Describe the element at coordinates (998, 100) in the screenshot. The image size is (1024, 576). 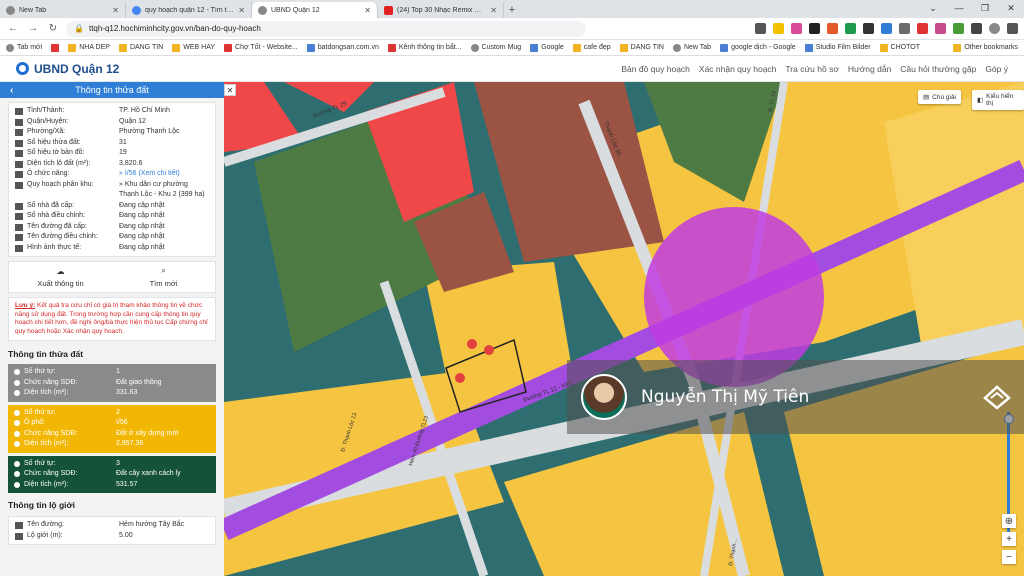
I see `display-mode-button: ◧ Kiểu hiển thị` at that location.